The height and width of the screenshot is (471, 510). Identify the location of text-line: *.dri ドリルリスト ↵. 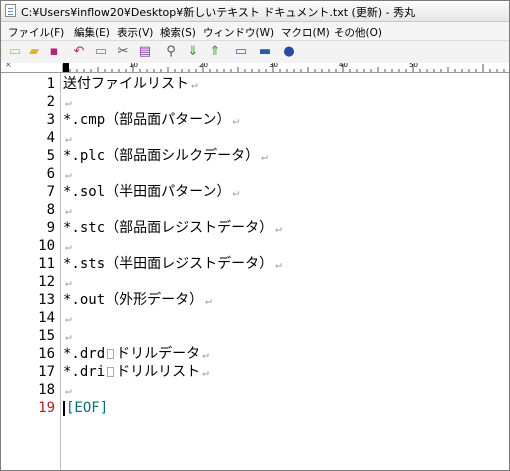
(136, 372).